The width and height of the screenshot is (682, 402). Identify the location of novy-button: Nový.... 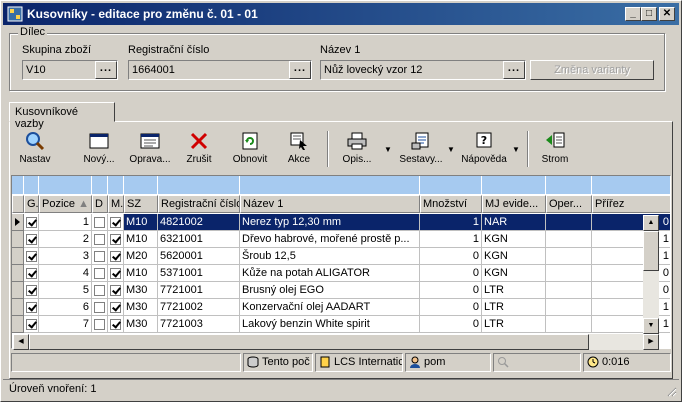
(99, 149).